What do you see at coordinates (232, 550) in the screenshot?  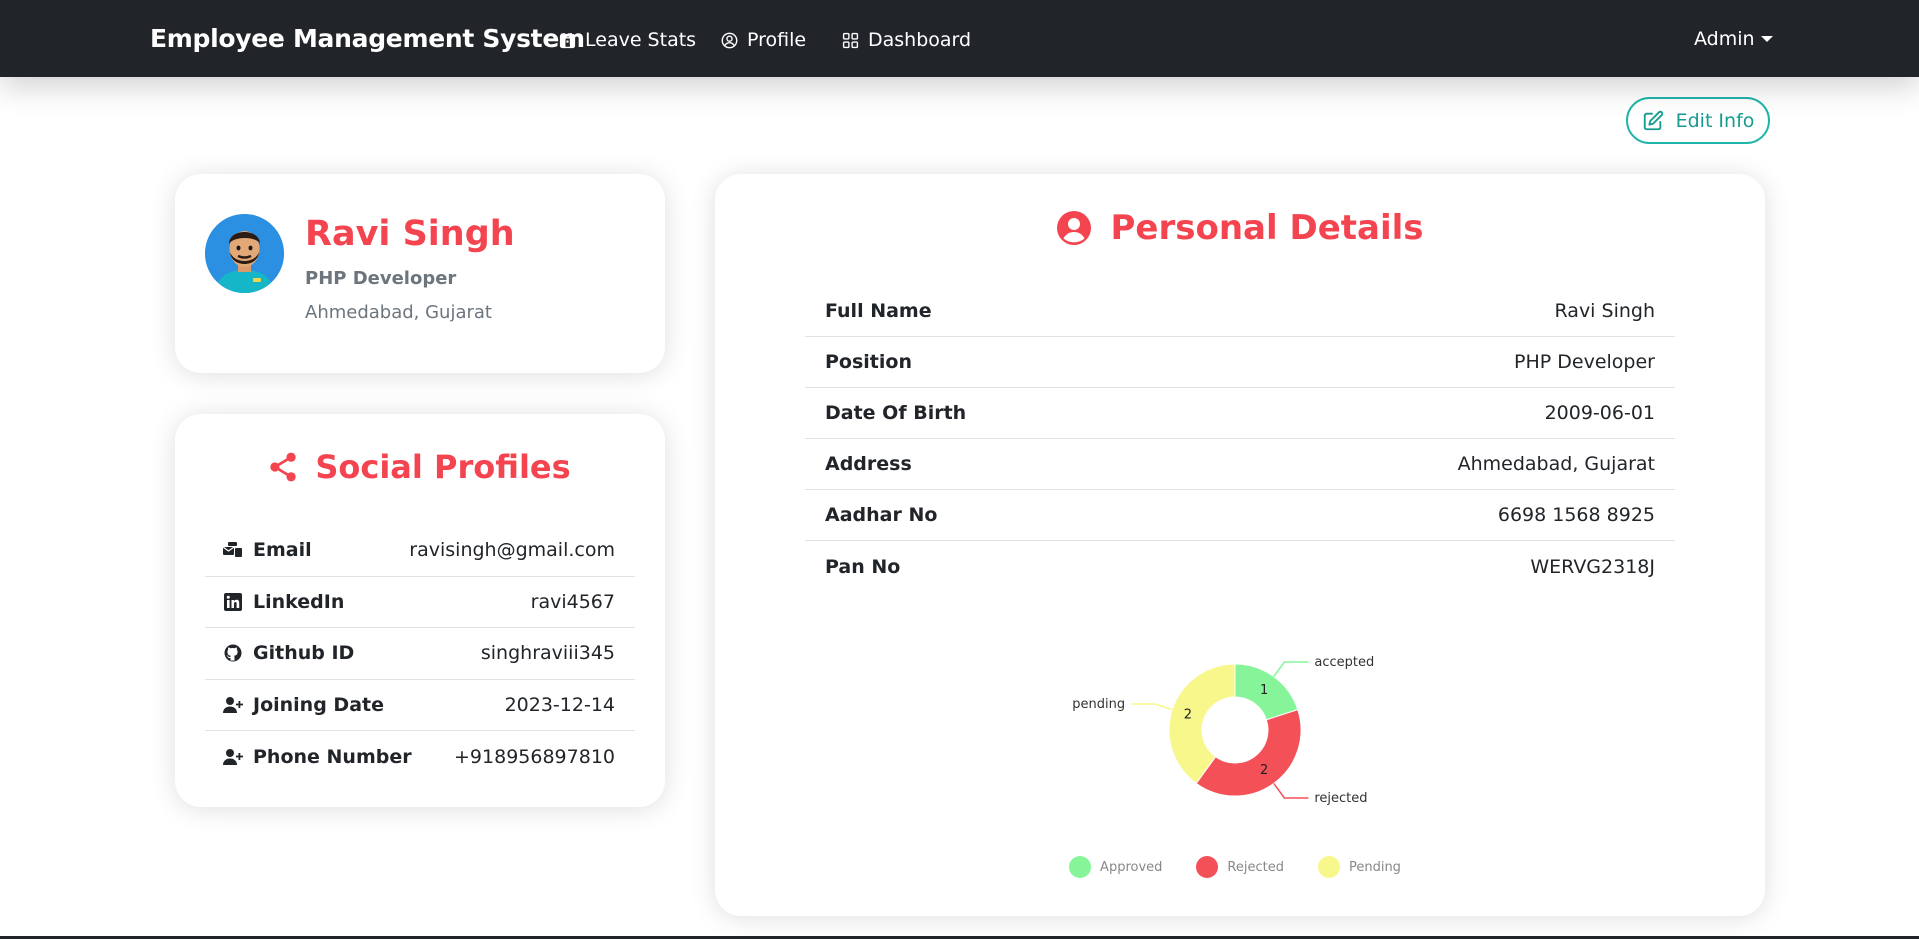 I see `mail-icon` at bounding box center [232, 550].